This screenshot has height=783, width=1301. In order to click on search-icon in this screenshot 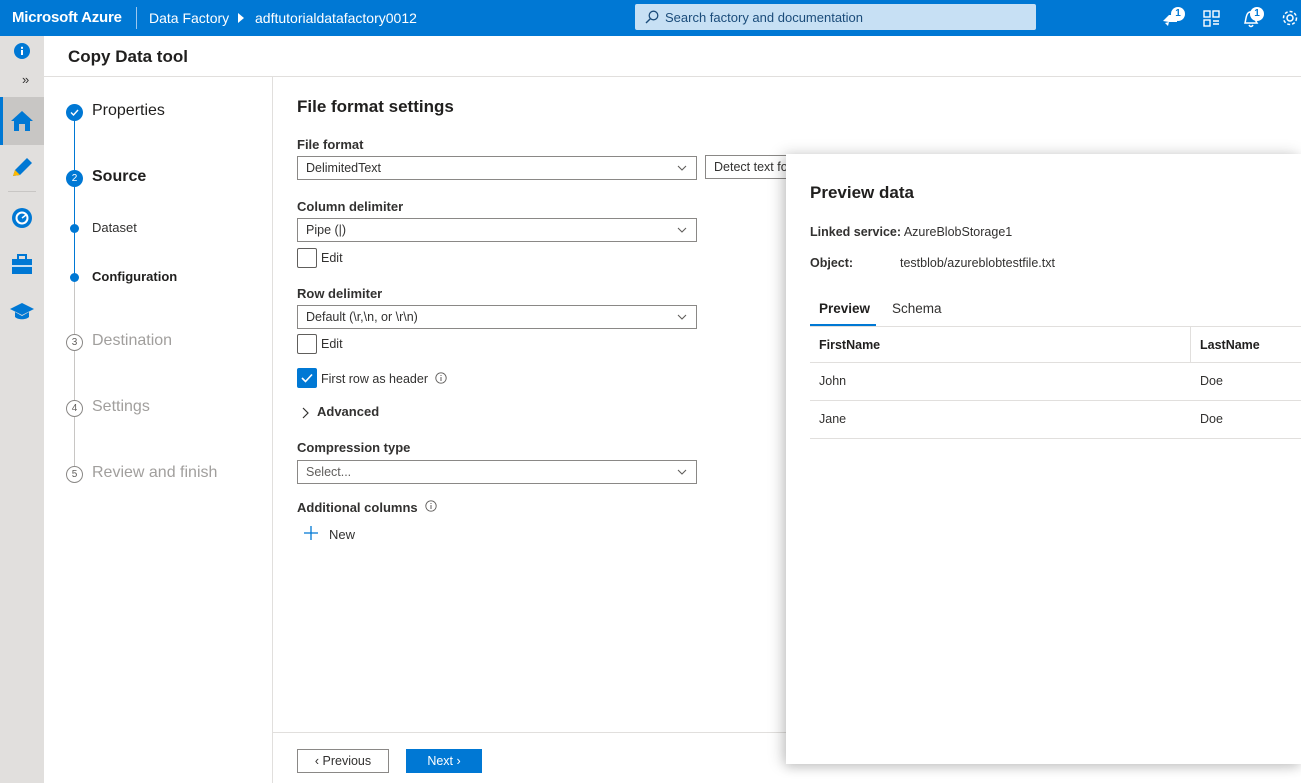, I will do `click(652, 17)`.